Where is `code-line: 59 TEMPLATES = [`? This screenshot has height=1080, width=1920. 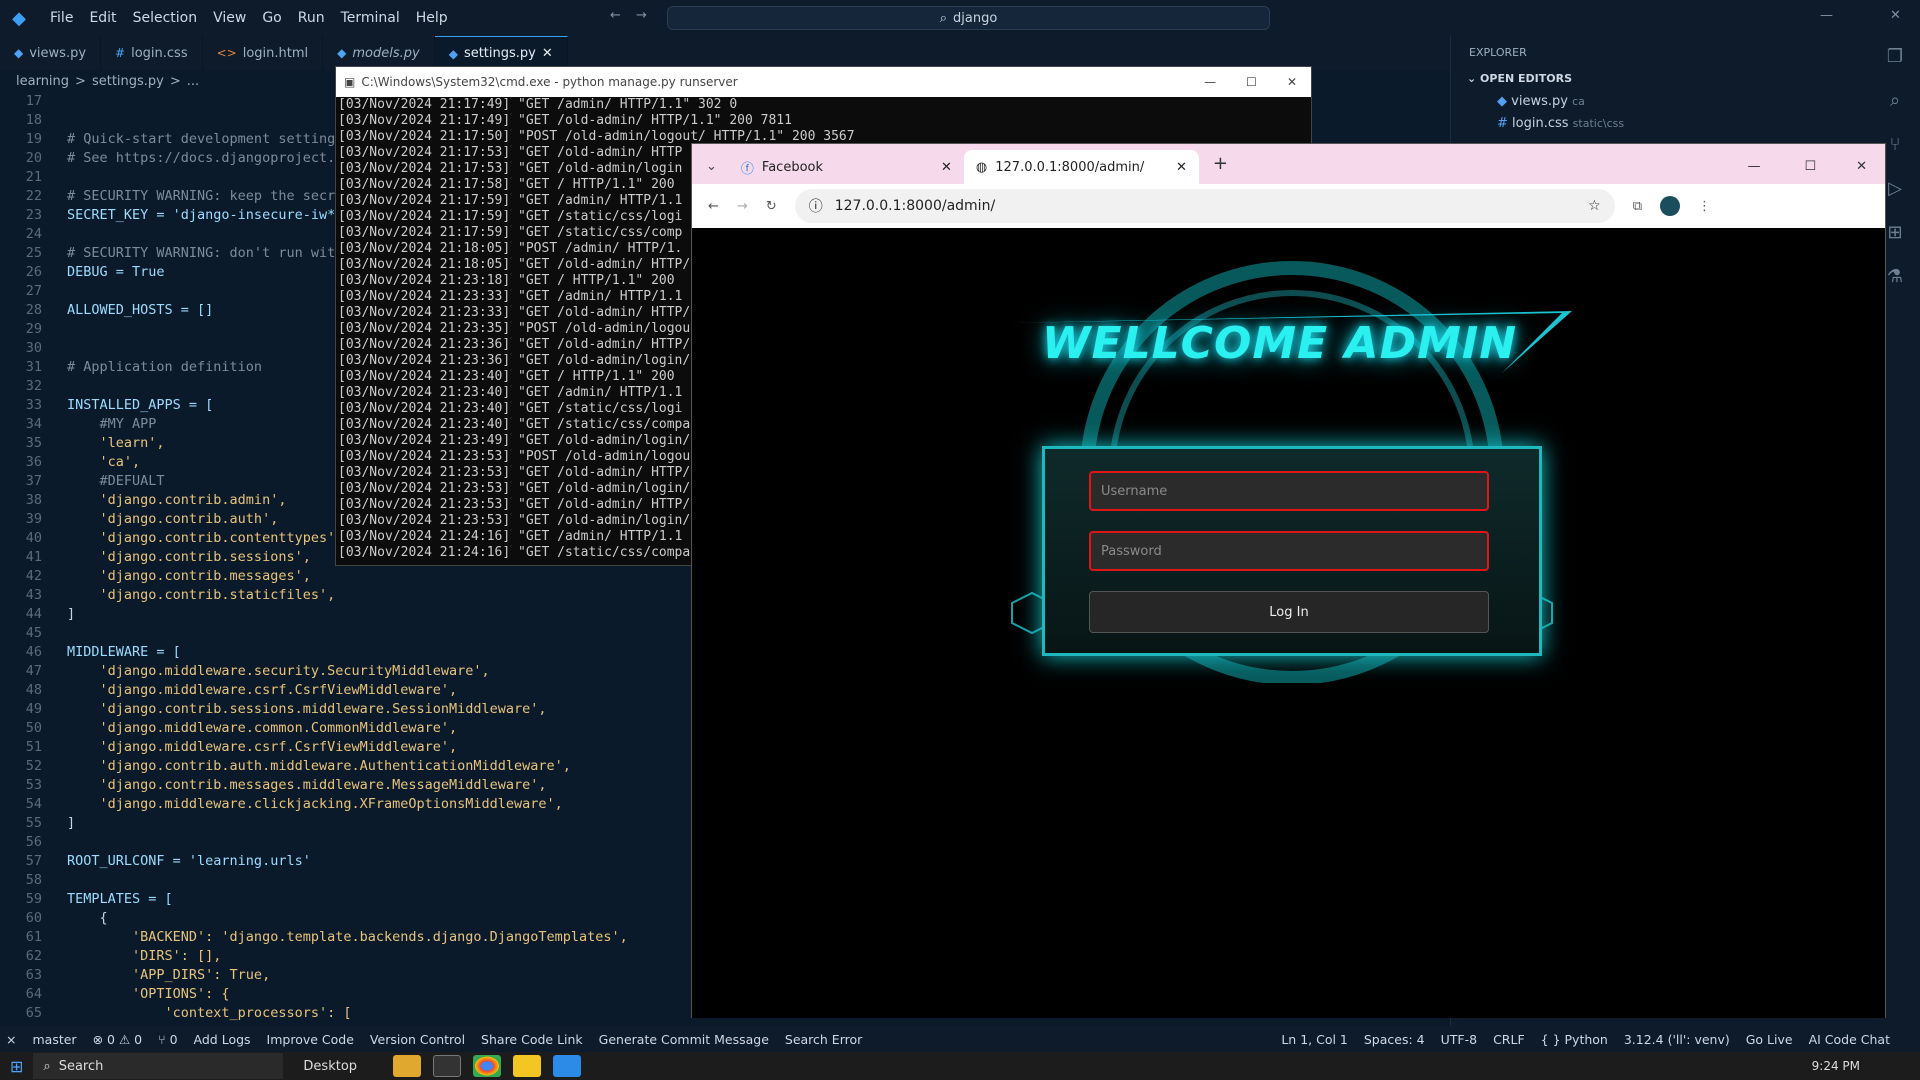 code-line: 59 TEMPLATES = [ is located at coordinates (86, 899).